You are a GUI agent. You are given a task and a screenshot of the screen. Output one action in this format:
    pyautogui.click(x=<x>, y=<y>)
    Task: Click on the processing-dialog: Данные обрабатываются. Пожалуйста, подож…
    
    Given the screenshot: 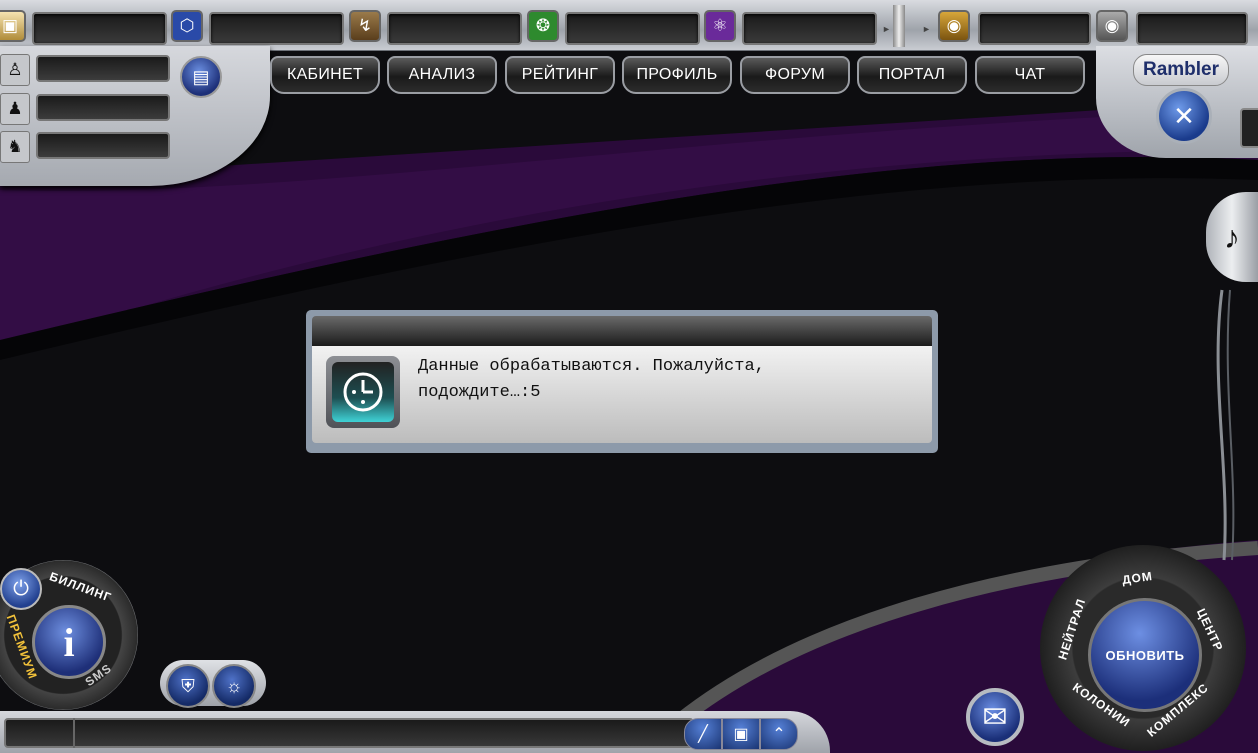 What is the action you would take?
    pyautogui.click(x=622, y=381)
    